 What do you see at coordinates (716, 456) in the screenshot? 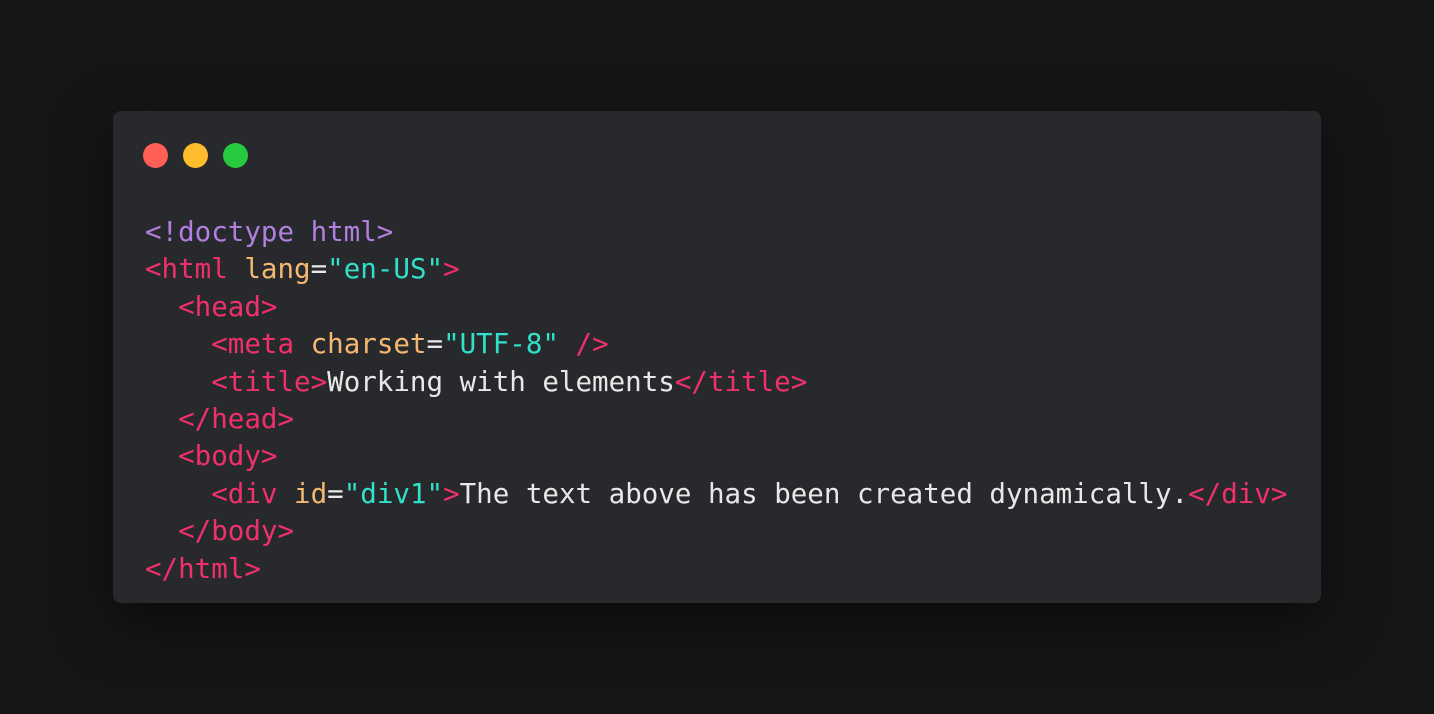
I see `code-line: <body>` at bounding box center [716, 456].